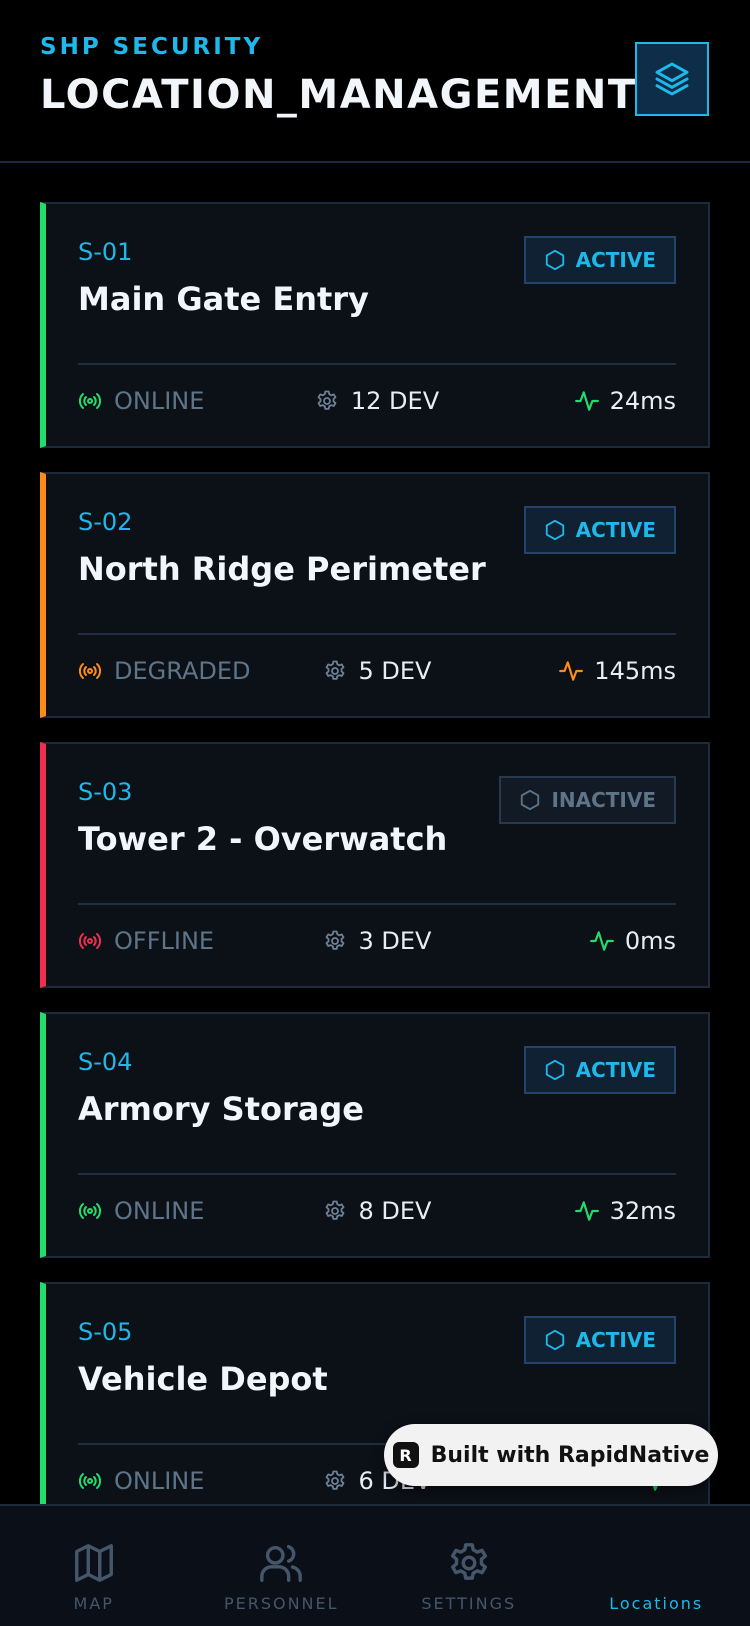 The height and width of the screenshot is (1626, 750). I want to click on nav-label: MAP, so click(94, 1603).